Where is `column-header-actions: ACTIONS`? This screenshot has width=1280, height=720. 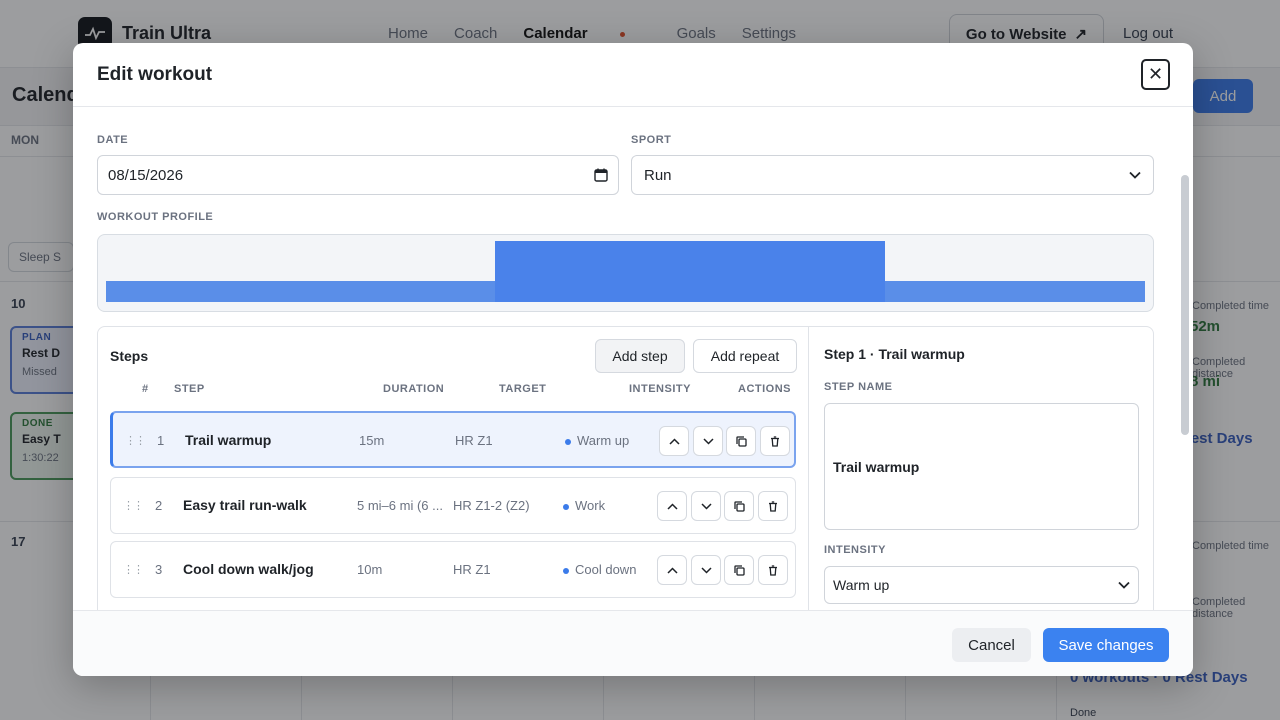
column-header-actions: ACTIONS is located at coordinates (764, 389).